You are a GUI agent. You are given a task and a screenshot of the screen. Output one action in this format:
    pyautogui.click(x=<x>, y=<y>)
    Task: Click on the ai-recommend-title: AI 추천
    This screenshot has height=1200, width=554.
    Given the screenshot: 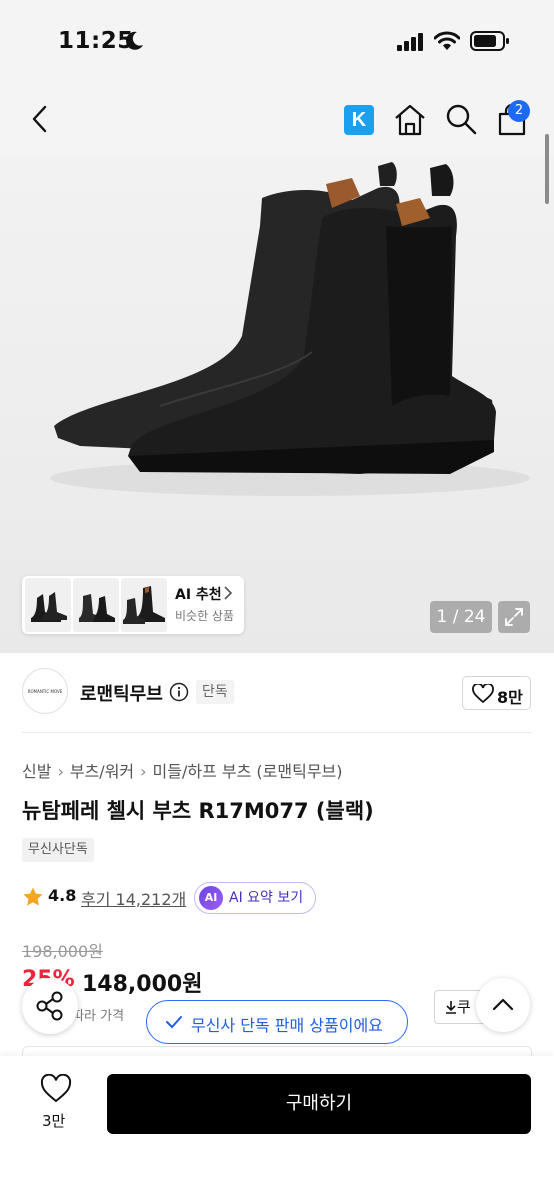 What is the action you would take?
    pyautogui.click(x=198, y=595)
    